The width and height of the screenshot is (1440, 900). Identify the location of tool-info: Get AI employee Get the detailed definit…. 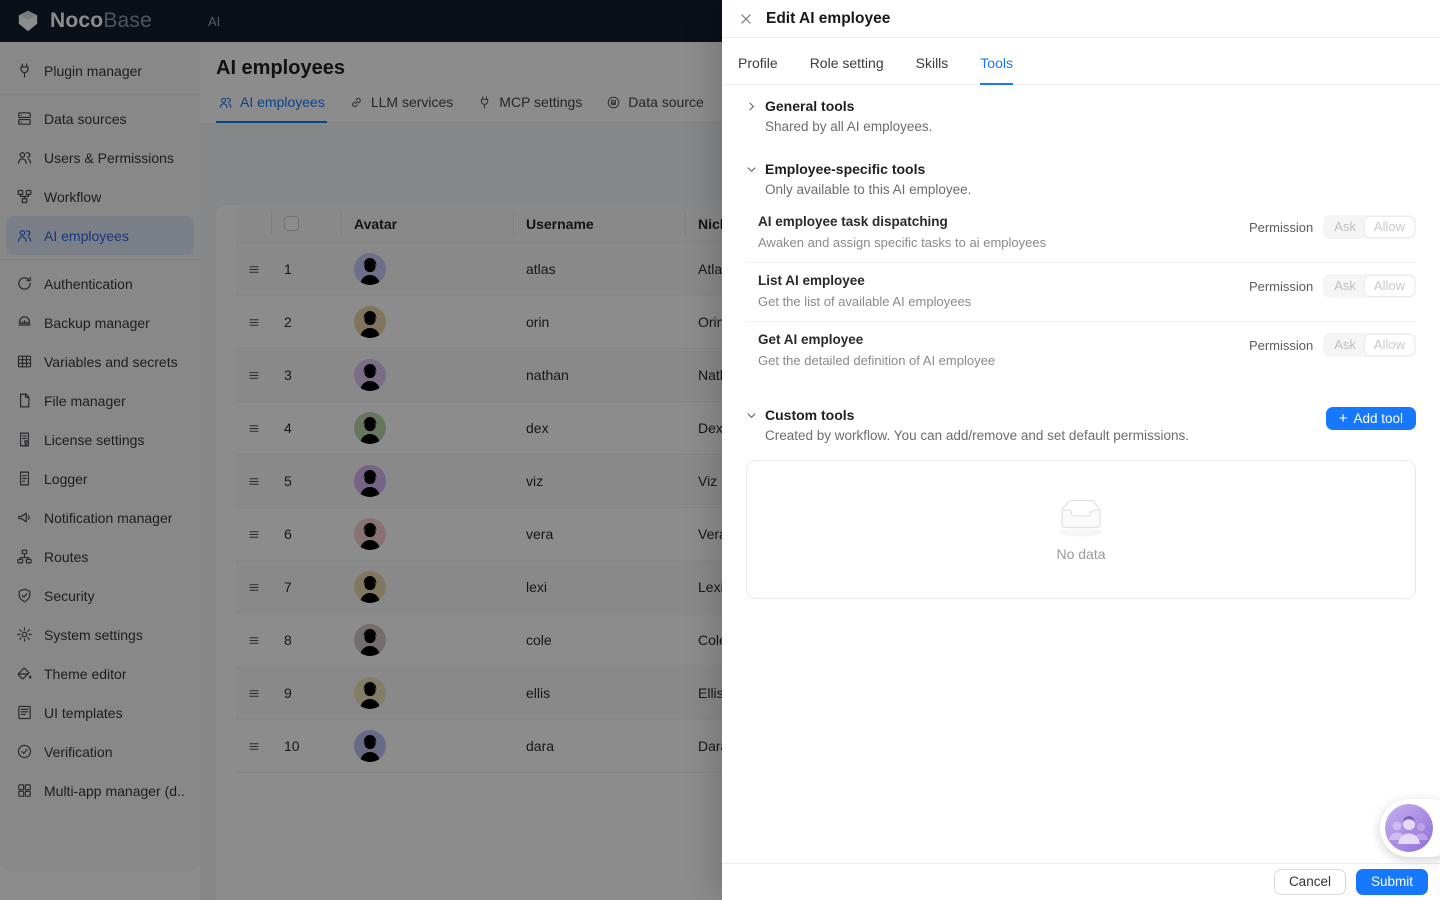
(876, 350).